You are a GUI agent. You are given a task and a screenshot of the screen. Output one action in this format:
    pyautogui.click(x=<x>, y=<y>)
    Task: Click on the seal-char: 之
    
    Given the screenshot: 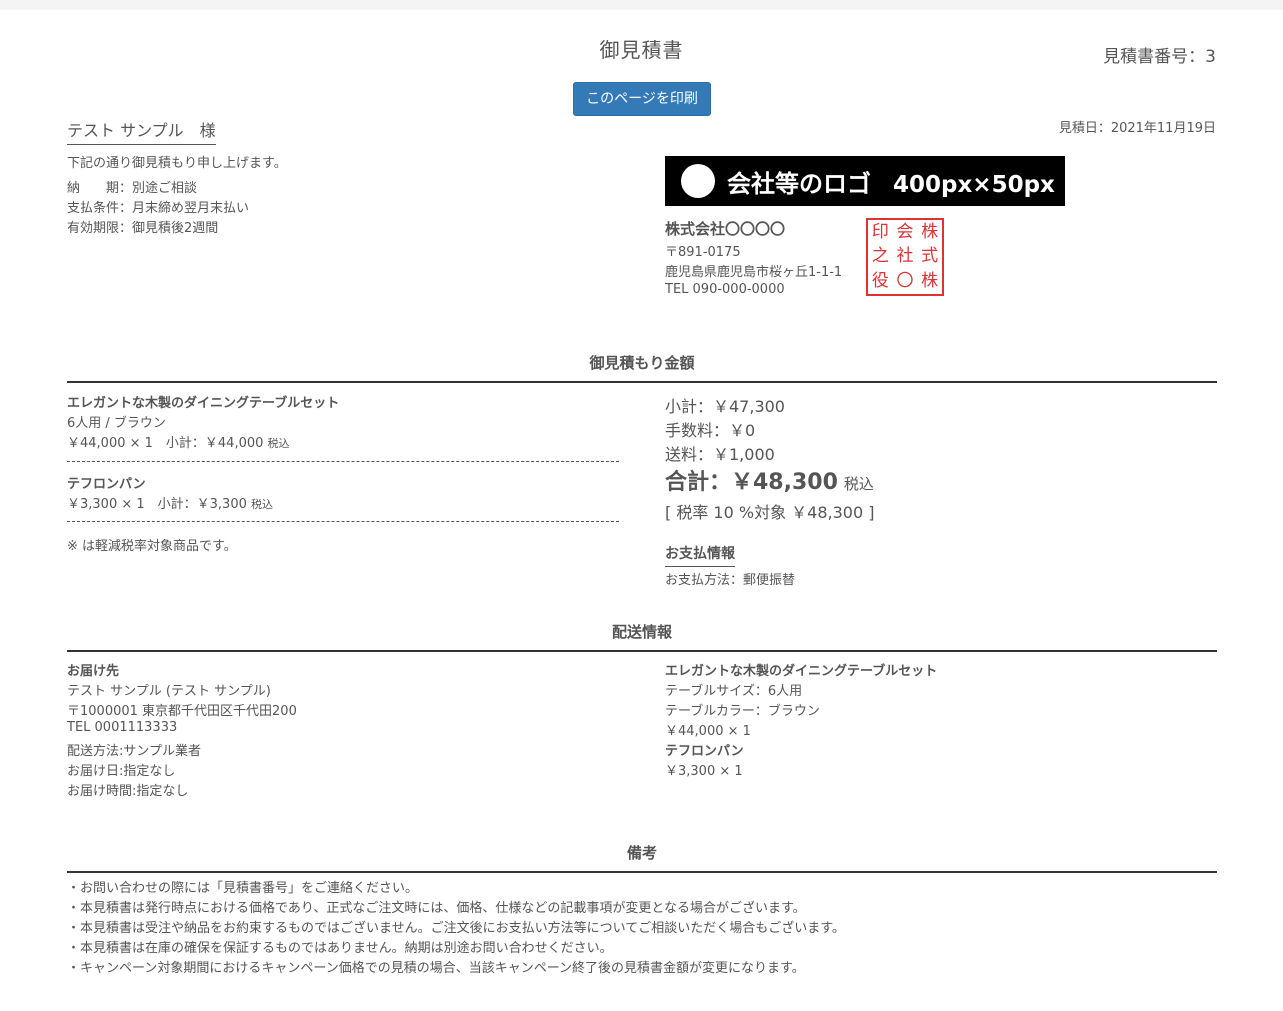 What is the action you would take?
    pyautogui.click(x=880, y=256)
    